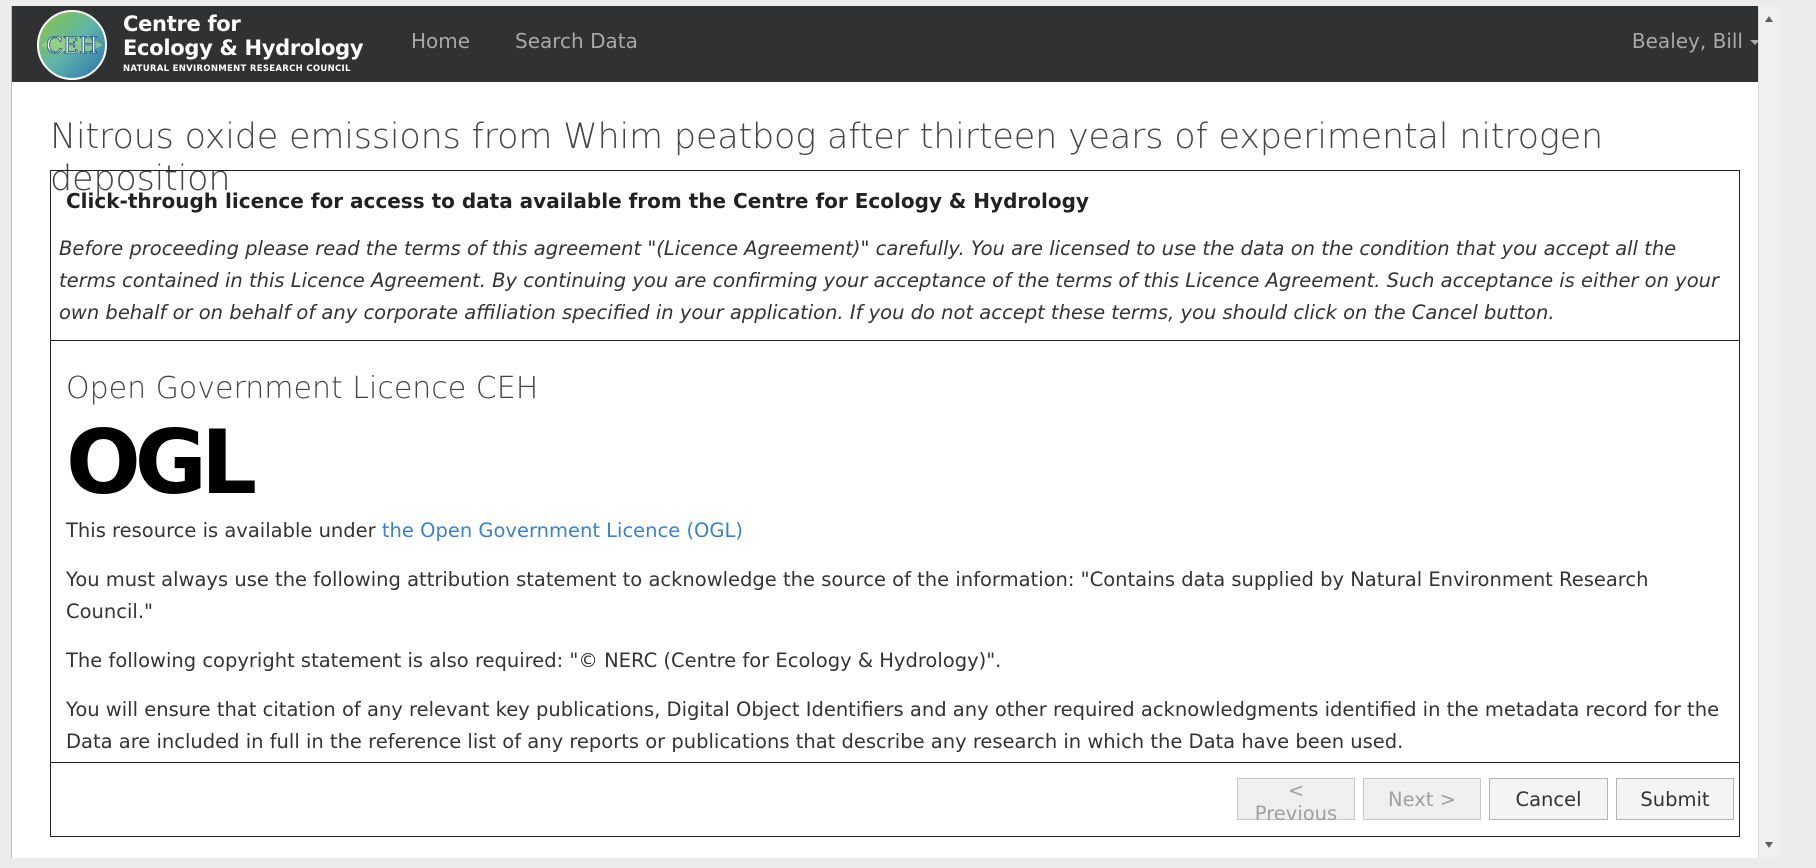 Image resolution: width=1816 pixels, height=868 pixels. Describe the element at coordinates (1296, 801) in the screenshot. I see `previous-button: < Previous` at that location.